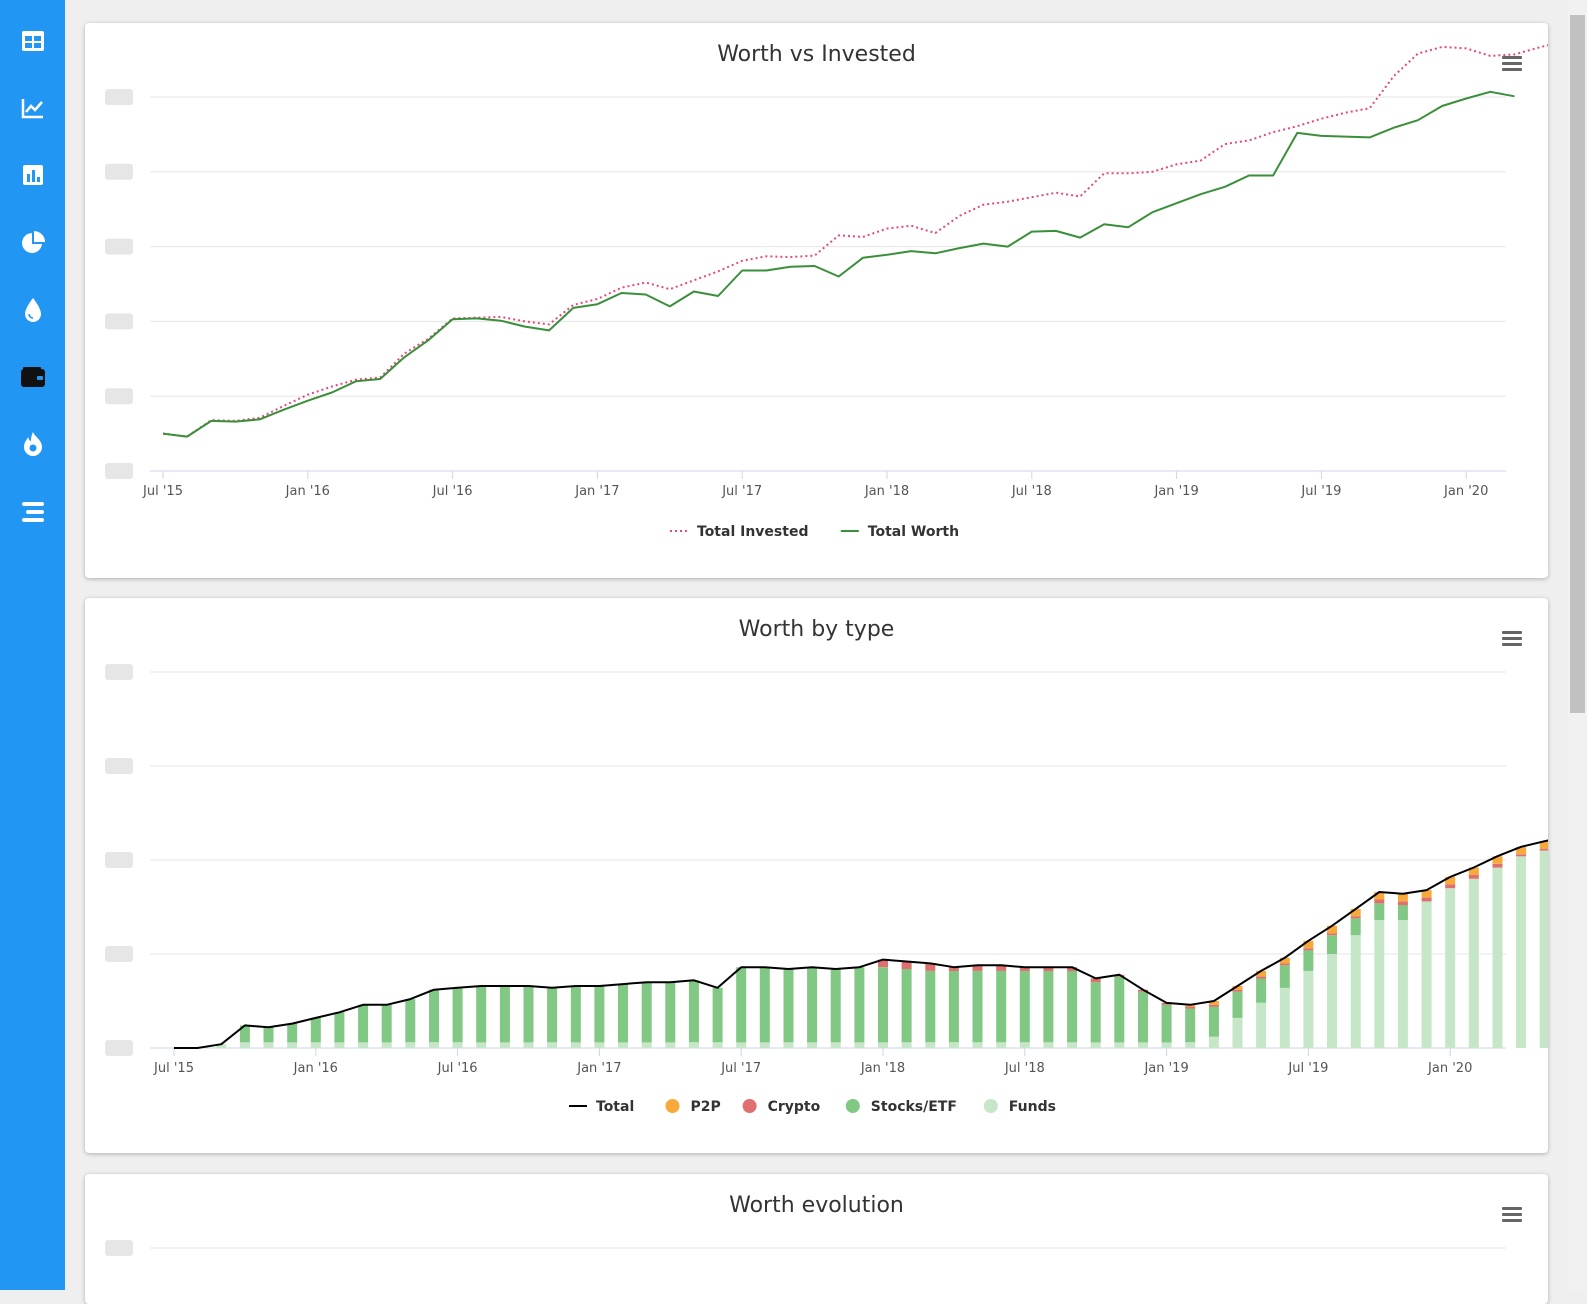  Describe the element at coordinates (706, 1107) in the screenshot. I see `legend-label: P2P` at that location.